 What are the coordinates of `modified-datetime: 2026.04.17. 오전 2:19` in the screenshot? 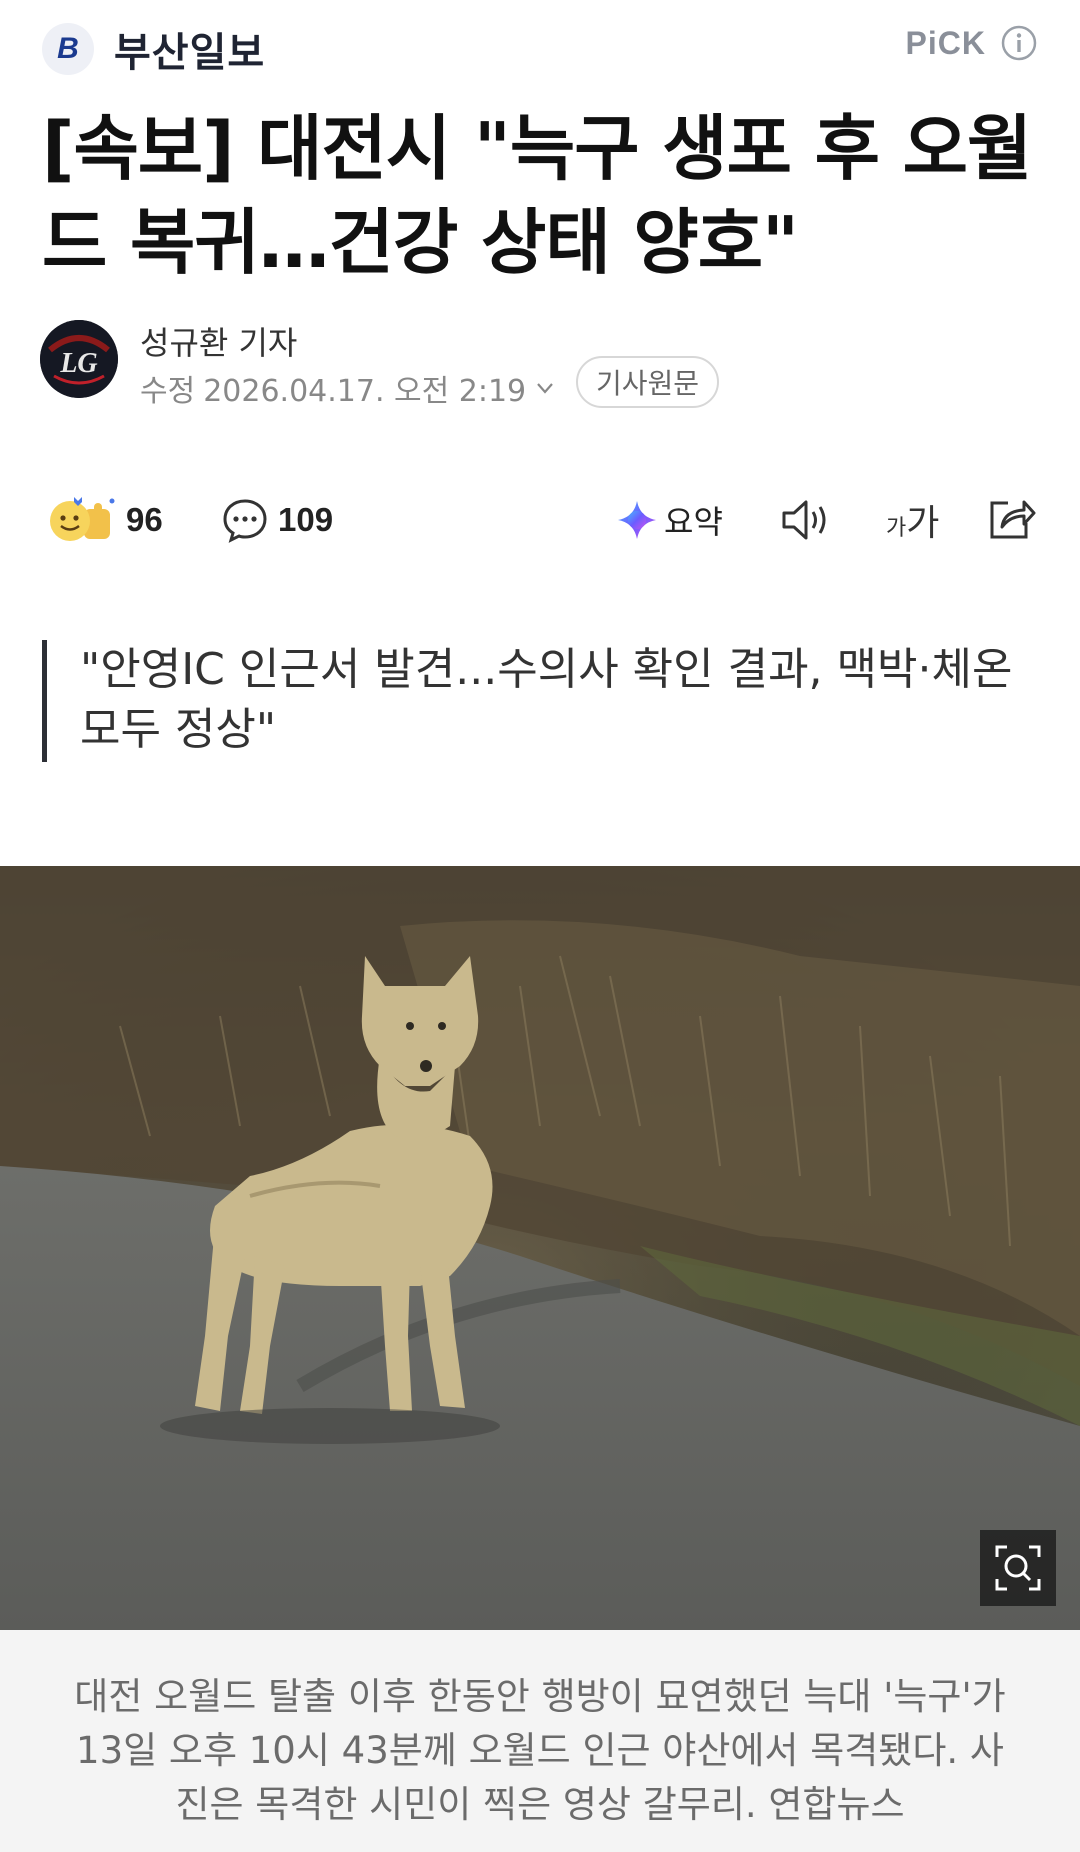 It's located at (365, 391).